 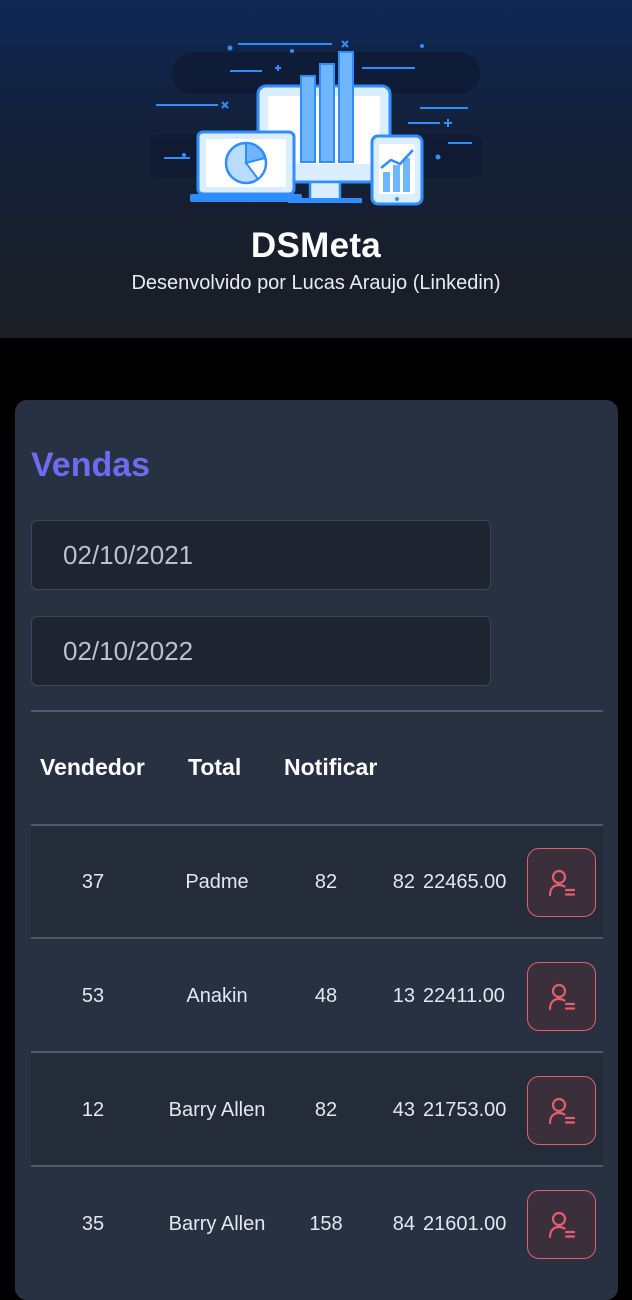 I want to click on sales-title: Vendas, so click(x=91, y=465).